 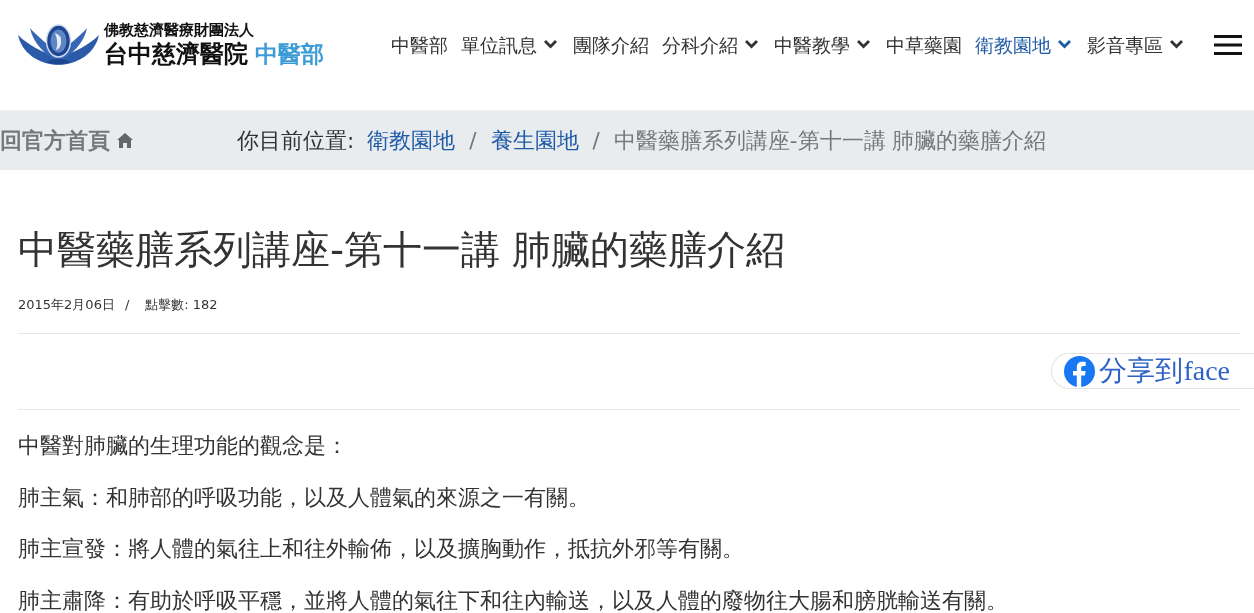 I want to click on nav-link: 中醫教學, so click(x=823, y=44).